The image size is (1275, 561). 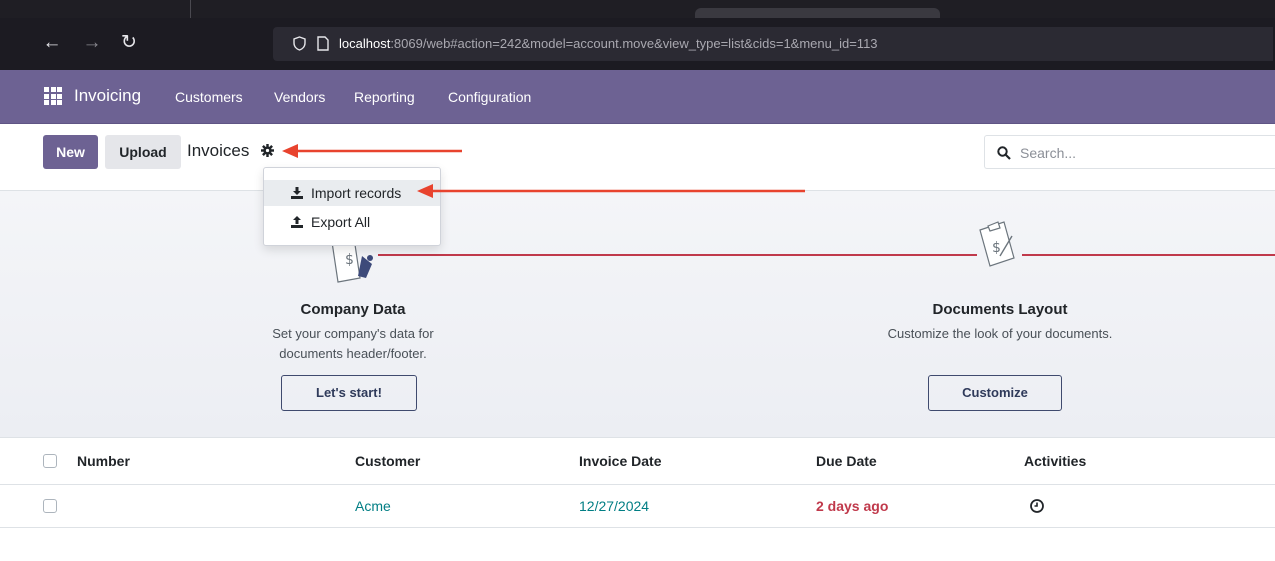 What do you see at coordinates (209, 97) in the screenshot?
I see `menu-customers: Customers` at bounding box center [209, 97].